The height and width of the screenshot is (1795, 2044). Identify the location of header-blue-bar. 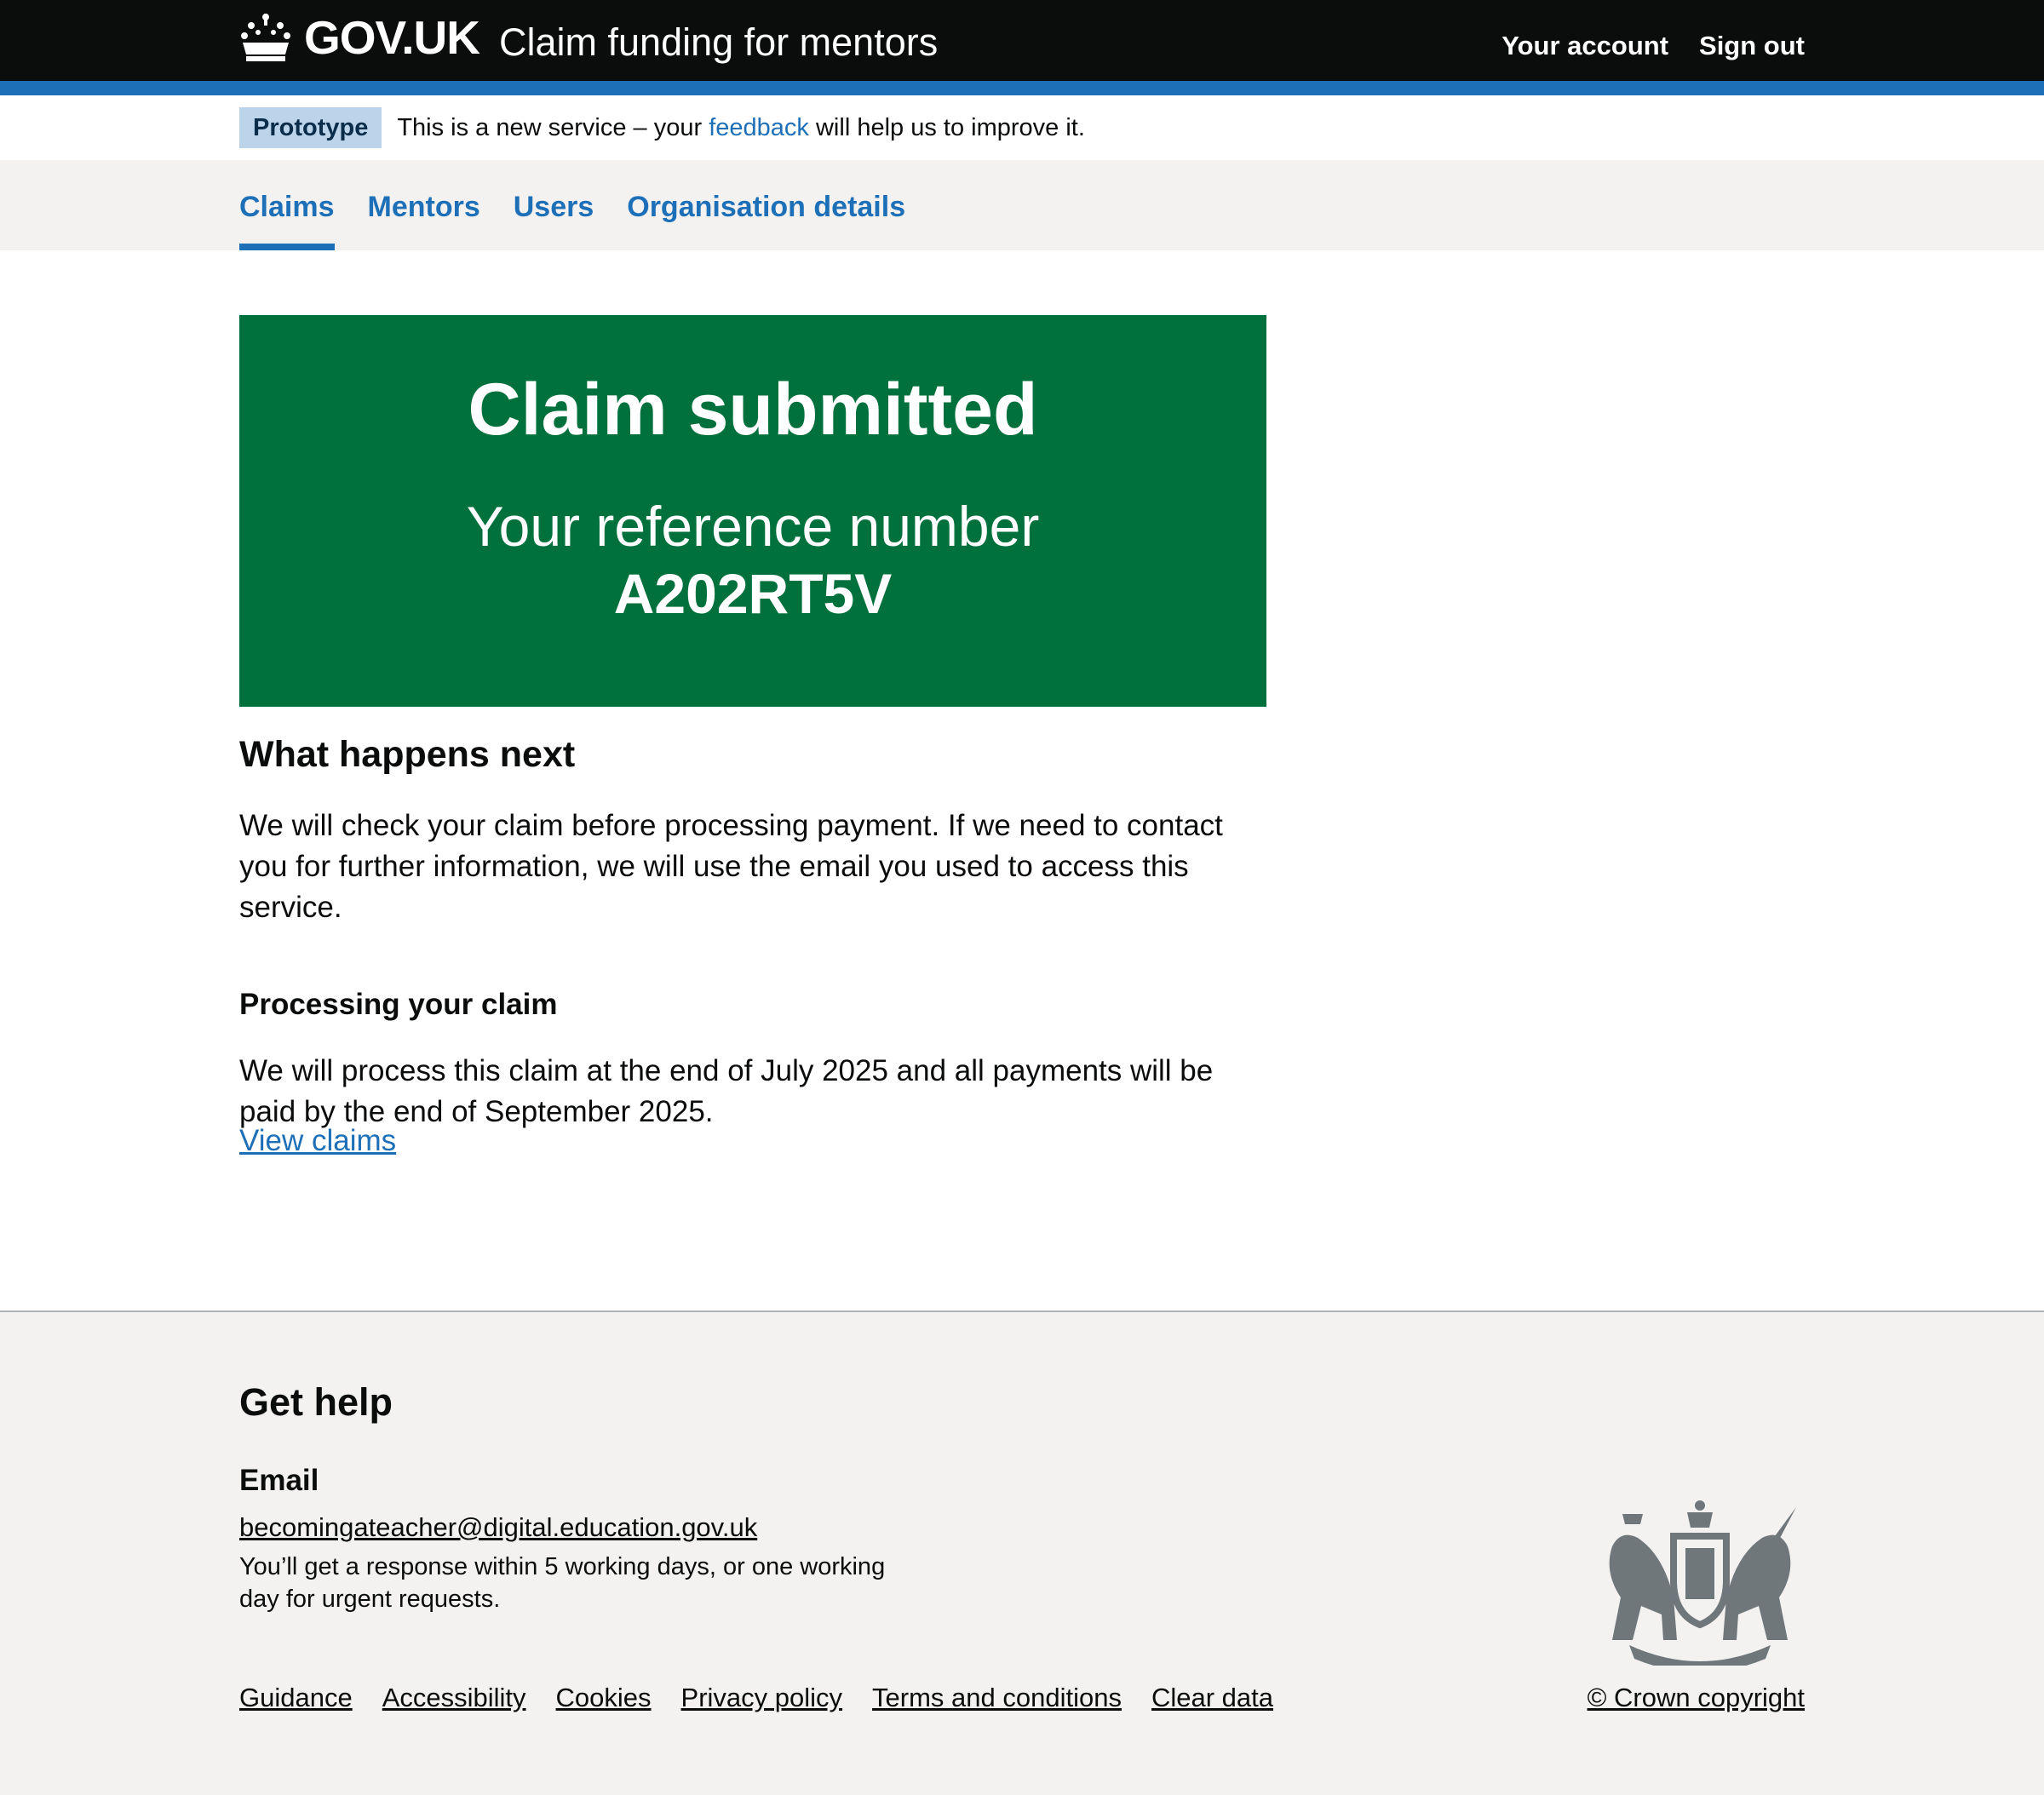
(1022, 88).